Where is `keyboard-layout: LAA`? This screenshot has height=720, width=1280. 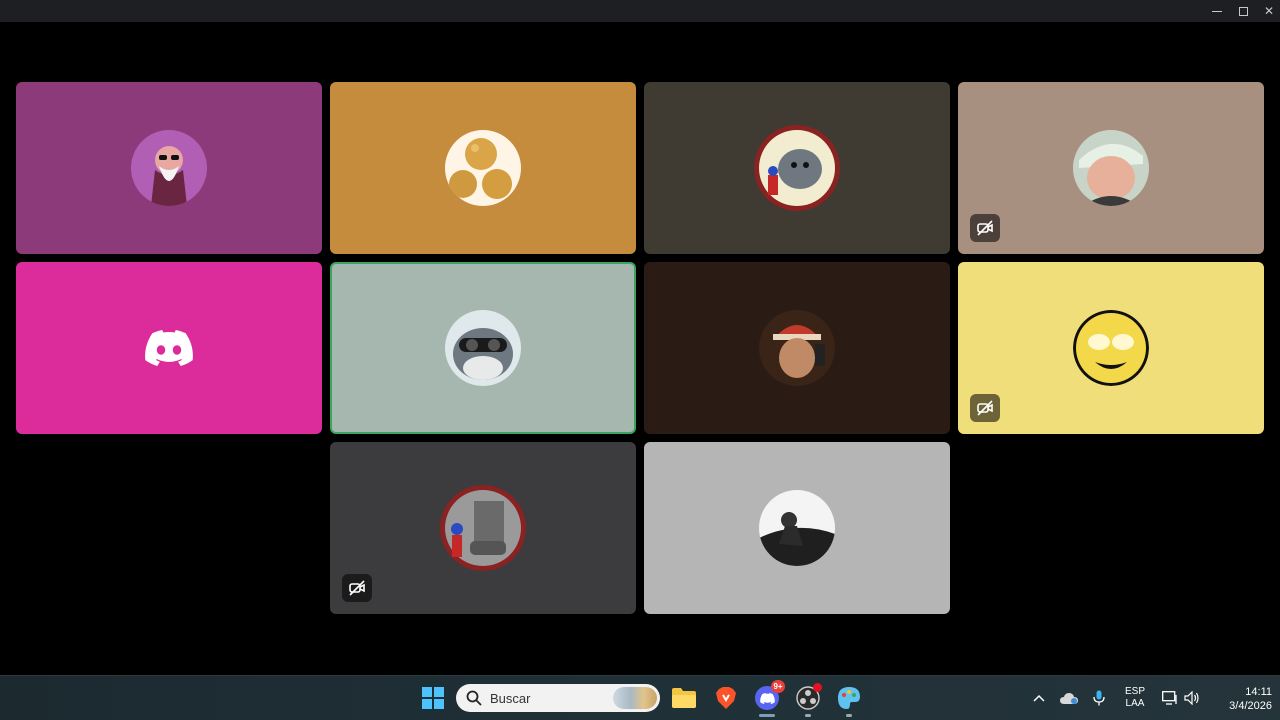 keyboard-layout: LAA is located at coordinates (1135, 703).